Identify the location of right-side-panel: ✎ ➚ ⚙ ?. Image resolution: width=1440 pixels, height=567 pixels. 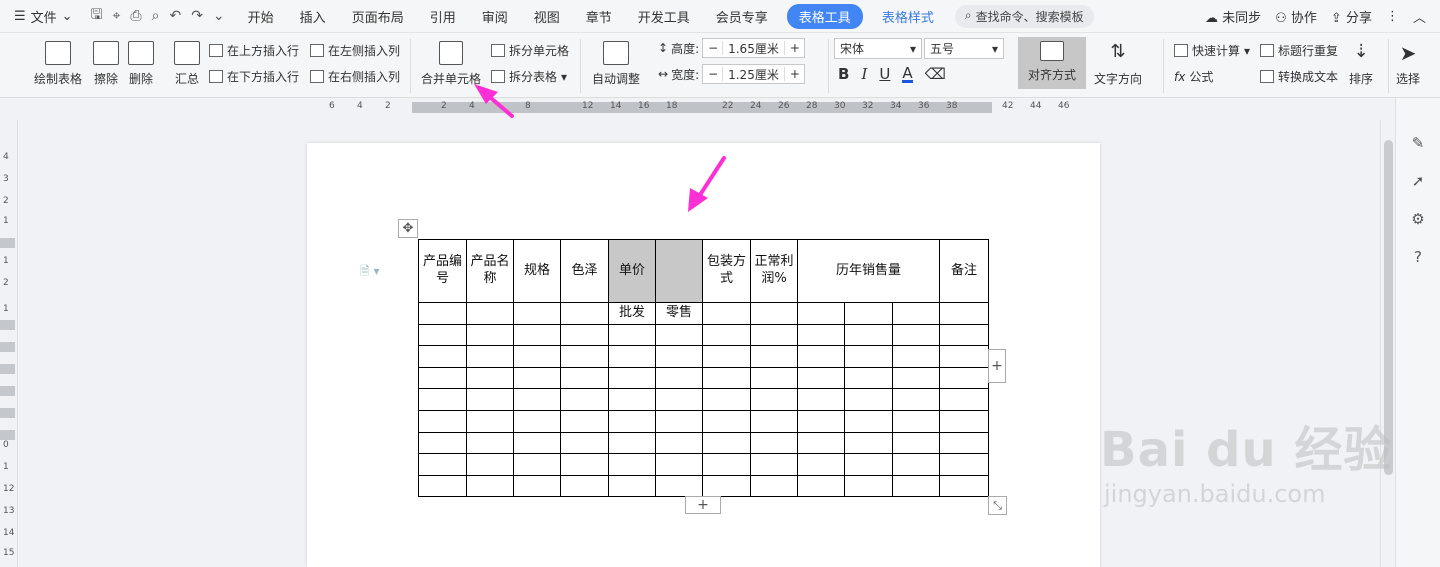
(1417, 332).